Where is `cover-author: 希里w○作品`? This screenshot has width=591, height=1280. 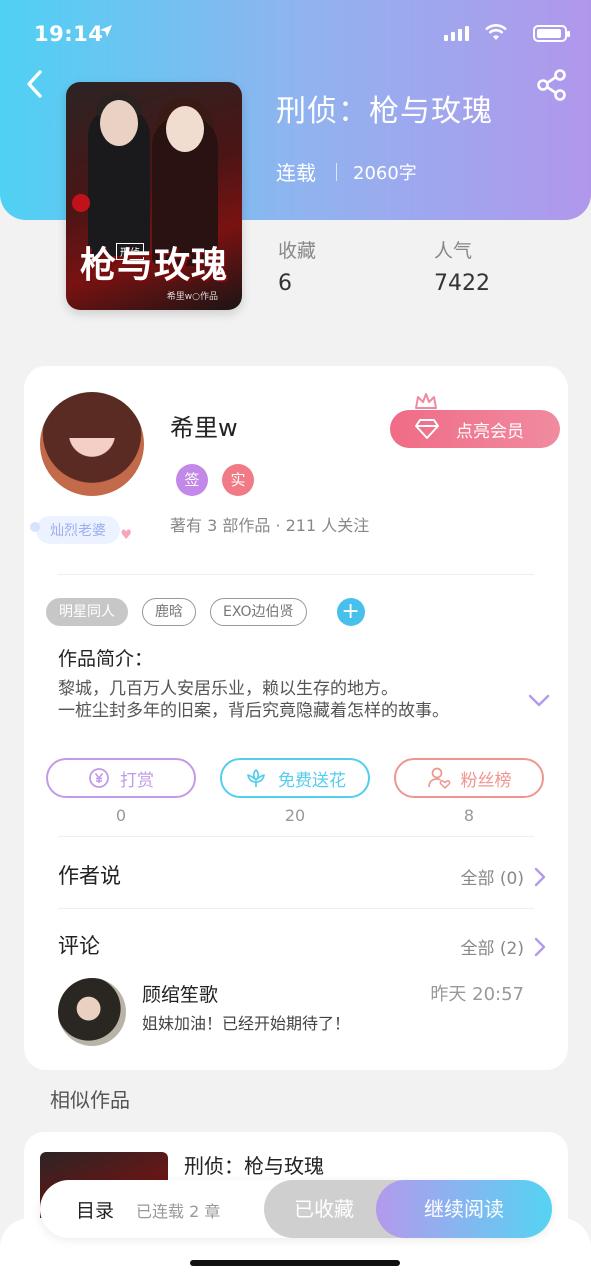
cover-author: 希里w○作品 is located at coordinates (192, 297).